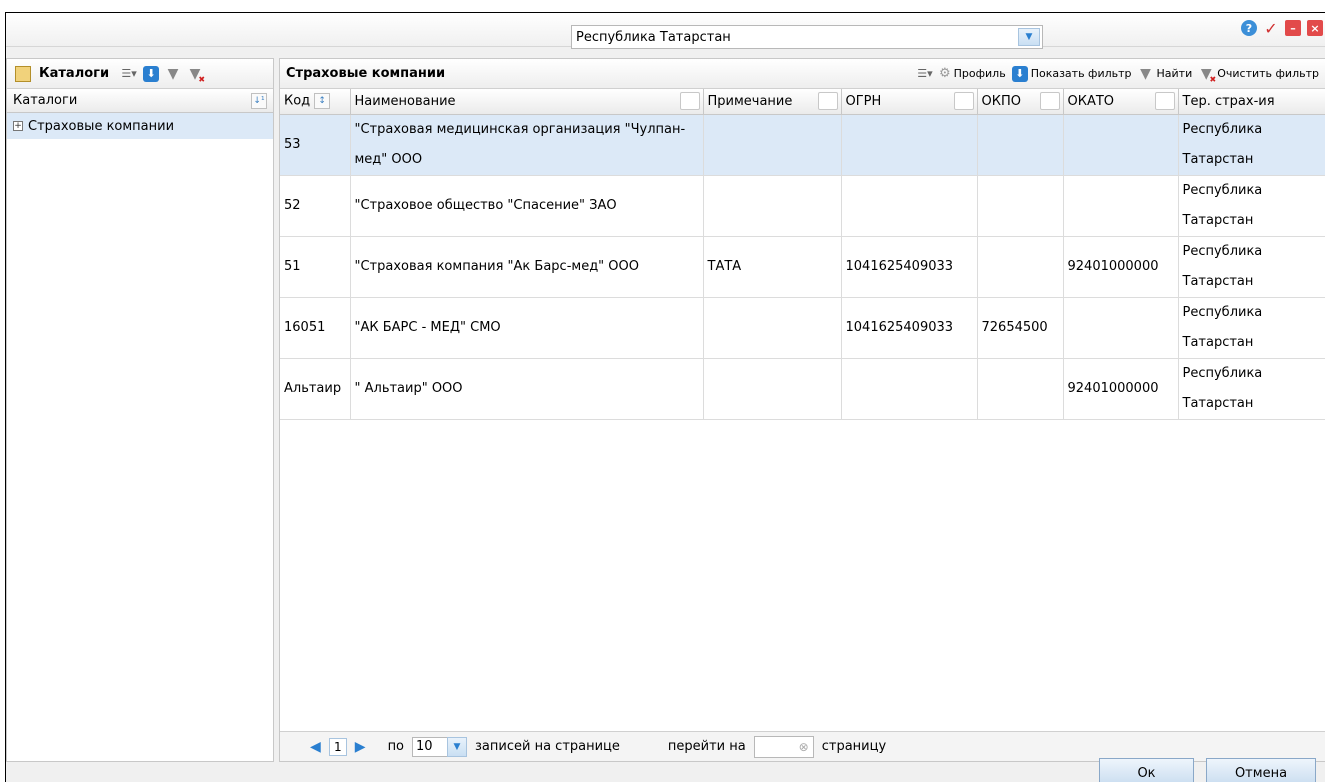 The height and width of the screenshot is (782, 1325). I want to click on expand-icon: +, so click(18, 126).